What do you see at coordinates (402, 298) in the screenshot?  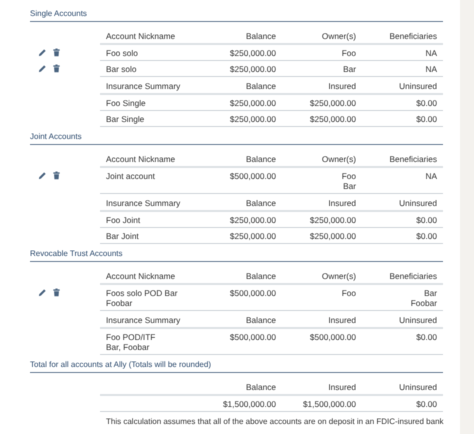 I see `table-cell: Bar Foobar` at bounding box center [402, 298].